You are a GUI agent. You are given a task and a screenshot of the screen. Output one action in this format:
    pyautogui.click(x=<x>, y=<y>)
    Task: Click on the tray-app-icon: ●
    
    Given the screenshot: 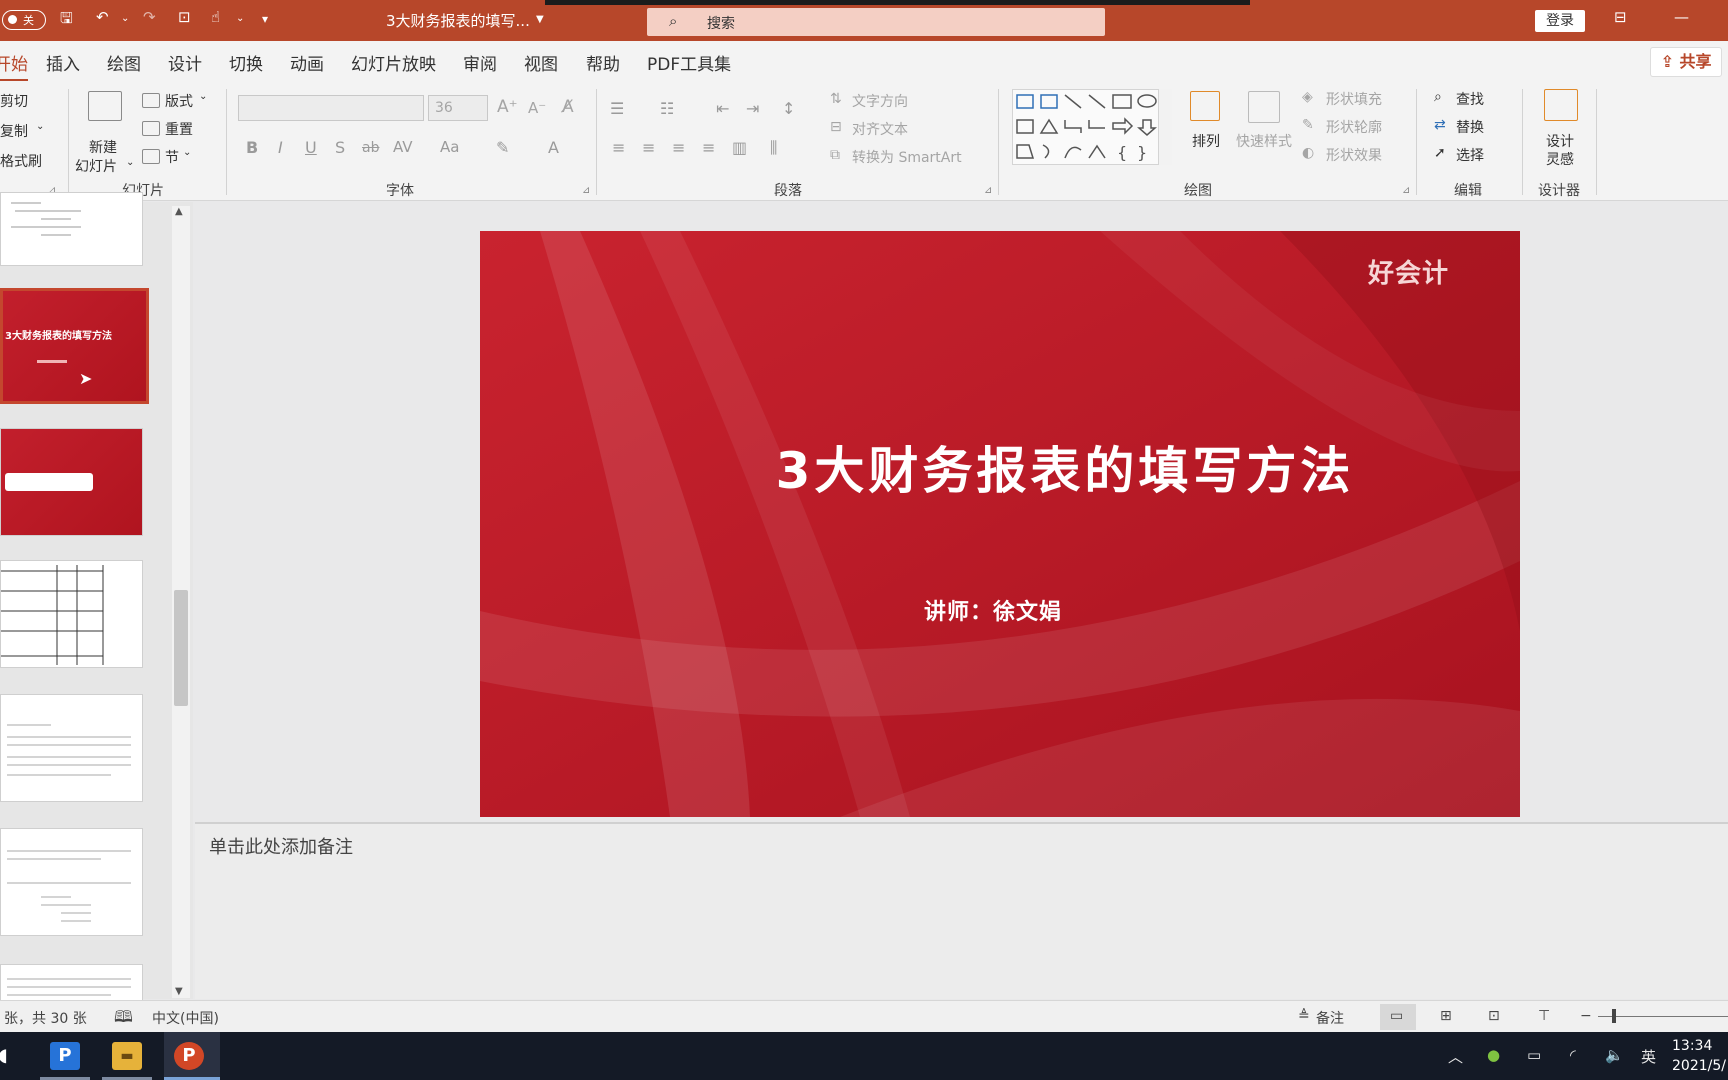 What is the action you would take?
    pyautogui.click(x=1493, y=1055)
    